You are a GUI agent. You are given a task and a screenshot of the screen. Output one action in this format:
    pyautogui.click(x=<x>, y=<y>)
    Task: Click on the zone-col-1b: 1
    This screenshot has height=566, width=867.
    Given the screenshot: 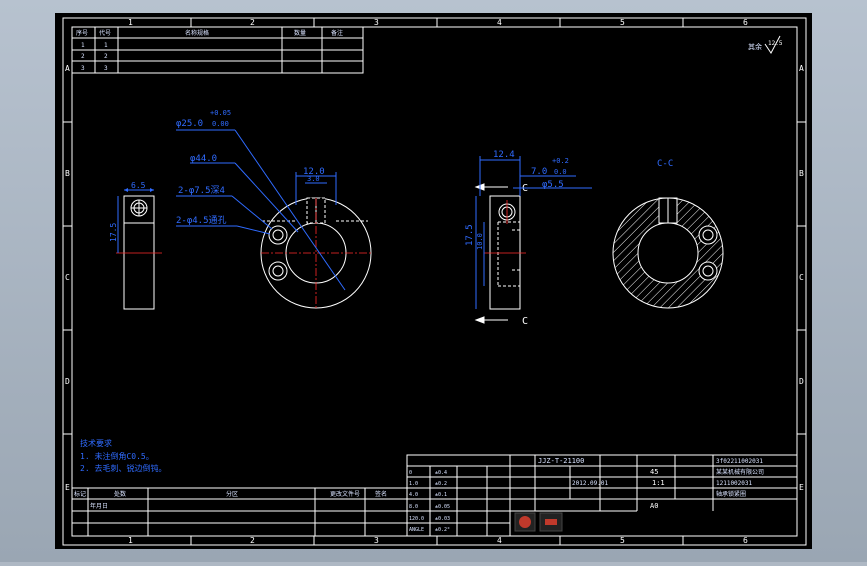 What is the action you would take?
    pyautogui.click(x=130, y=540)
    